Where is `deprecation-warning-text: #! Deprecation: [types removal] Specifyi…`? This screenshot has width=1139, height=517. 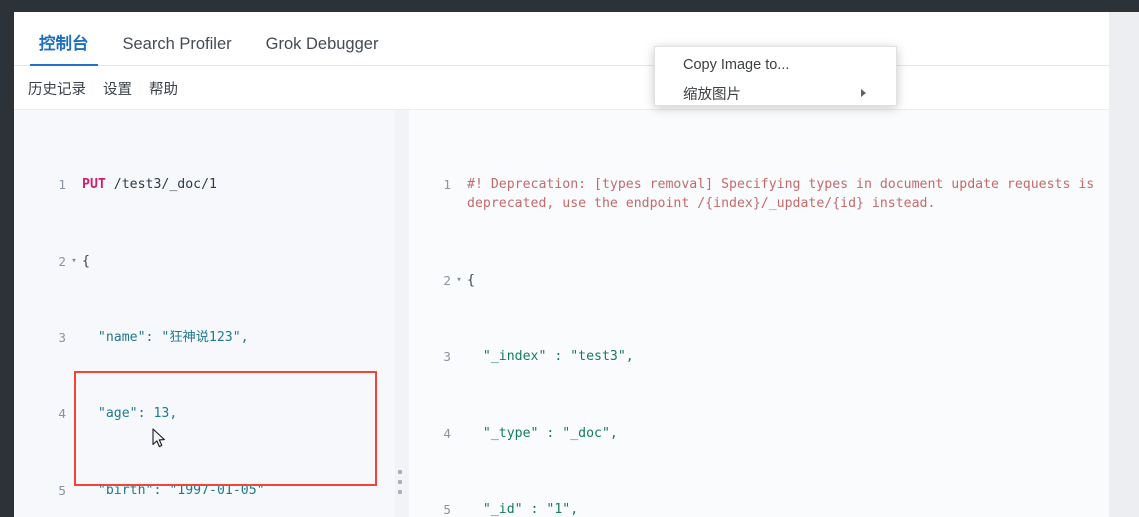 deprecation-warning-text: #! Deprecation: [types removal] Specifyi… is located at coordinates (785, 194).